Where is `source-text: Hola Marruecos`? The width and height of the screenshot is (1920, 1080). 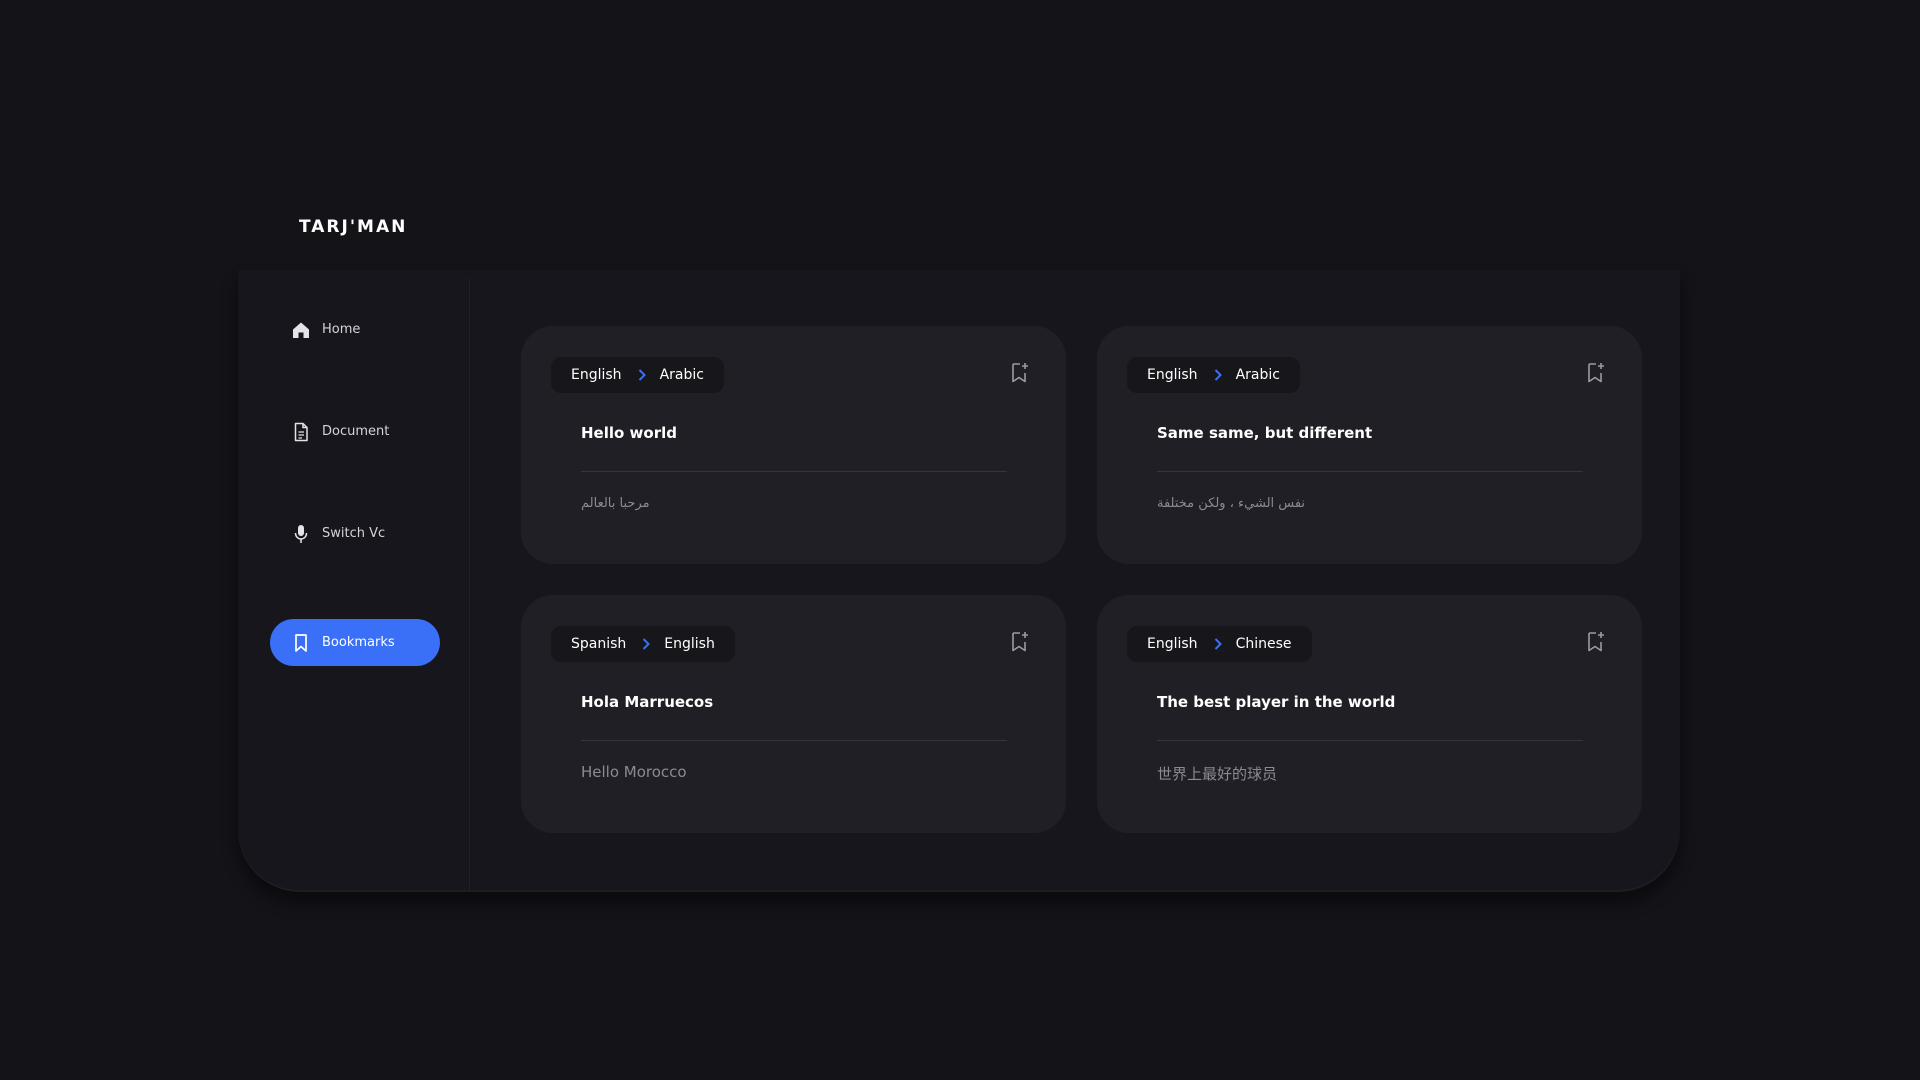 source-text: Hola Marruecos is located at coordinates (647, 702).